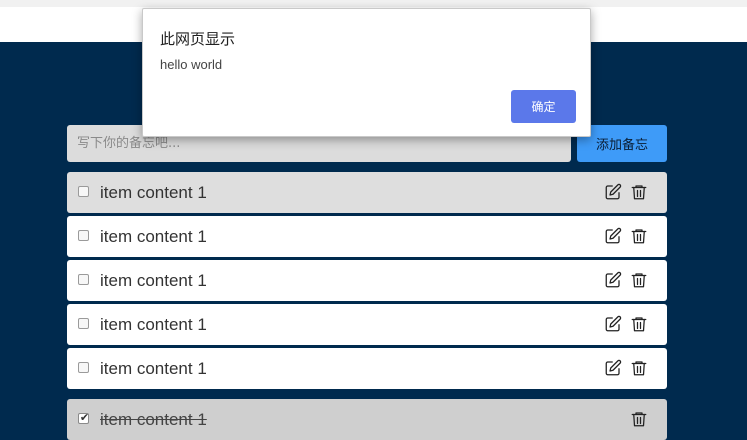 This screenshot has height=440, width=747. I want to click on checkmark-icon: ✔, so click(84, 418).